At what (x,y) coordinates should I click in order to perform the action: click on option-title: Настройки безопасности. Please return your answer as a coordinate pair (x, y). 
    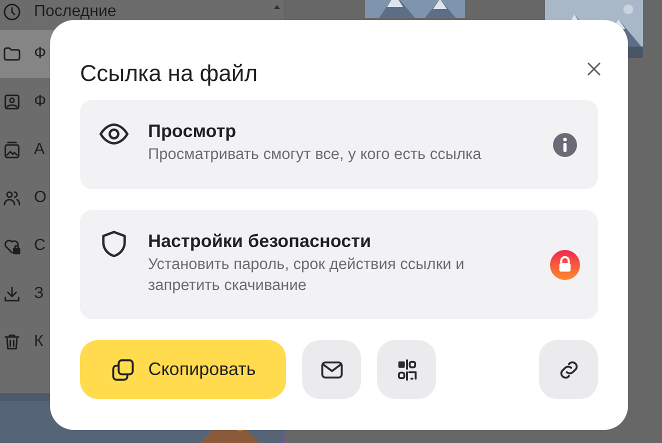
    Looking at the image, I should click on (260, 241).